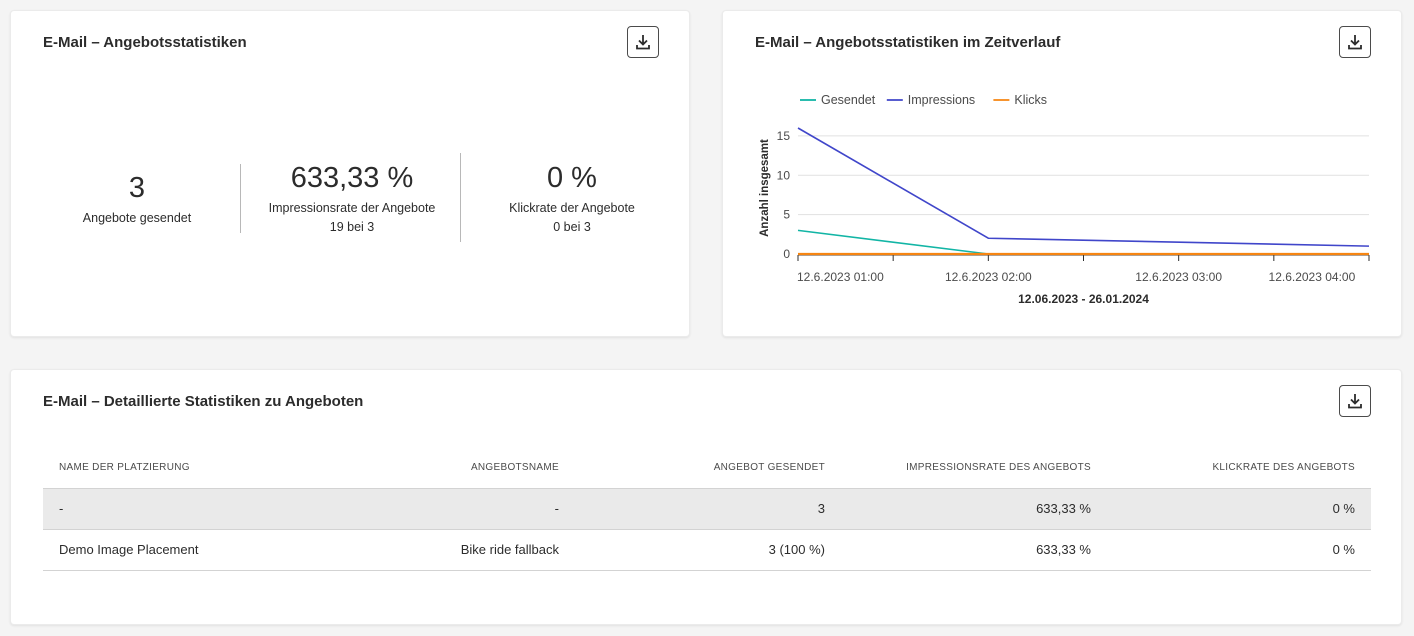  Describe the element at coordinates (1083, 187) in the screenshot. I see `series-line-impressions` at that location.